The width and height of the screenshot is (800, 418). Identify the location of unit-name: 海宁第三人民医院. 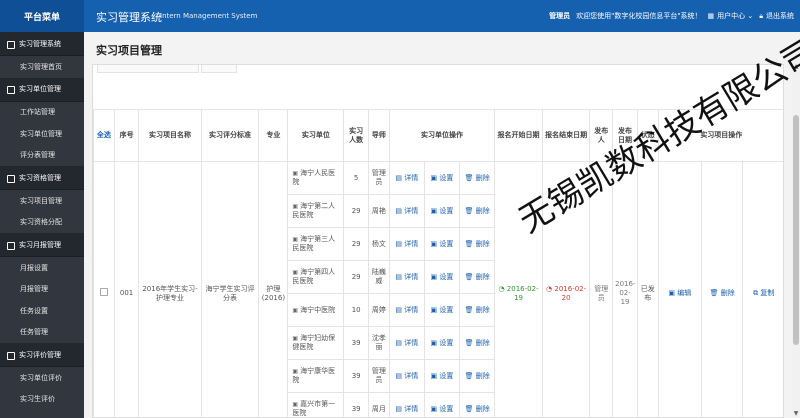
(314, 243).